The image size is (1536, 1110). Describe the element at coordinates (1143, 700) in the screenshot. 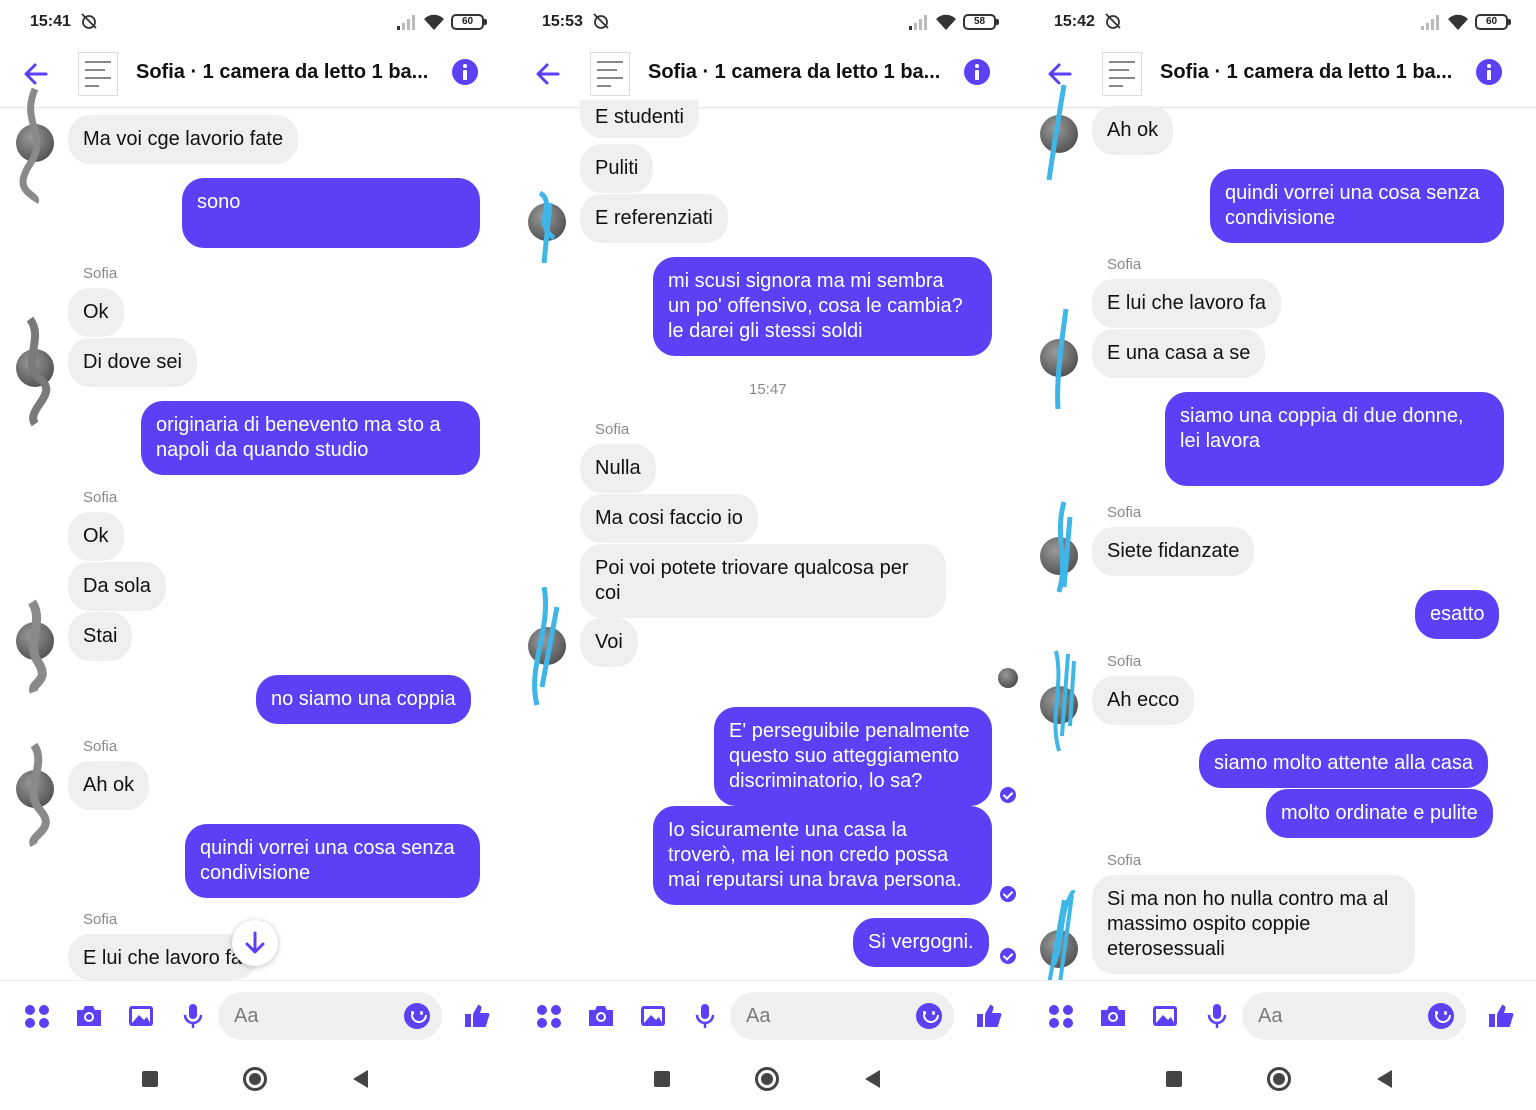

I see `incoming-message: Ah ecco` at that location.